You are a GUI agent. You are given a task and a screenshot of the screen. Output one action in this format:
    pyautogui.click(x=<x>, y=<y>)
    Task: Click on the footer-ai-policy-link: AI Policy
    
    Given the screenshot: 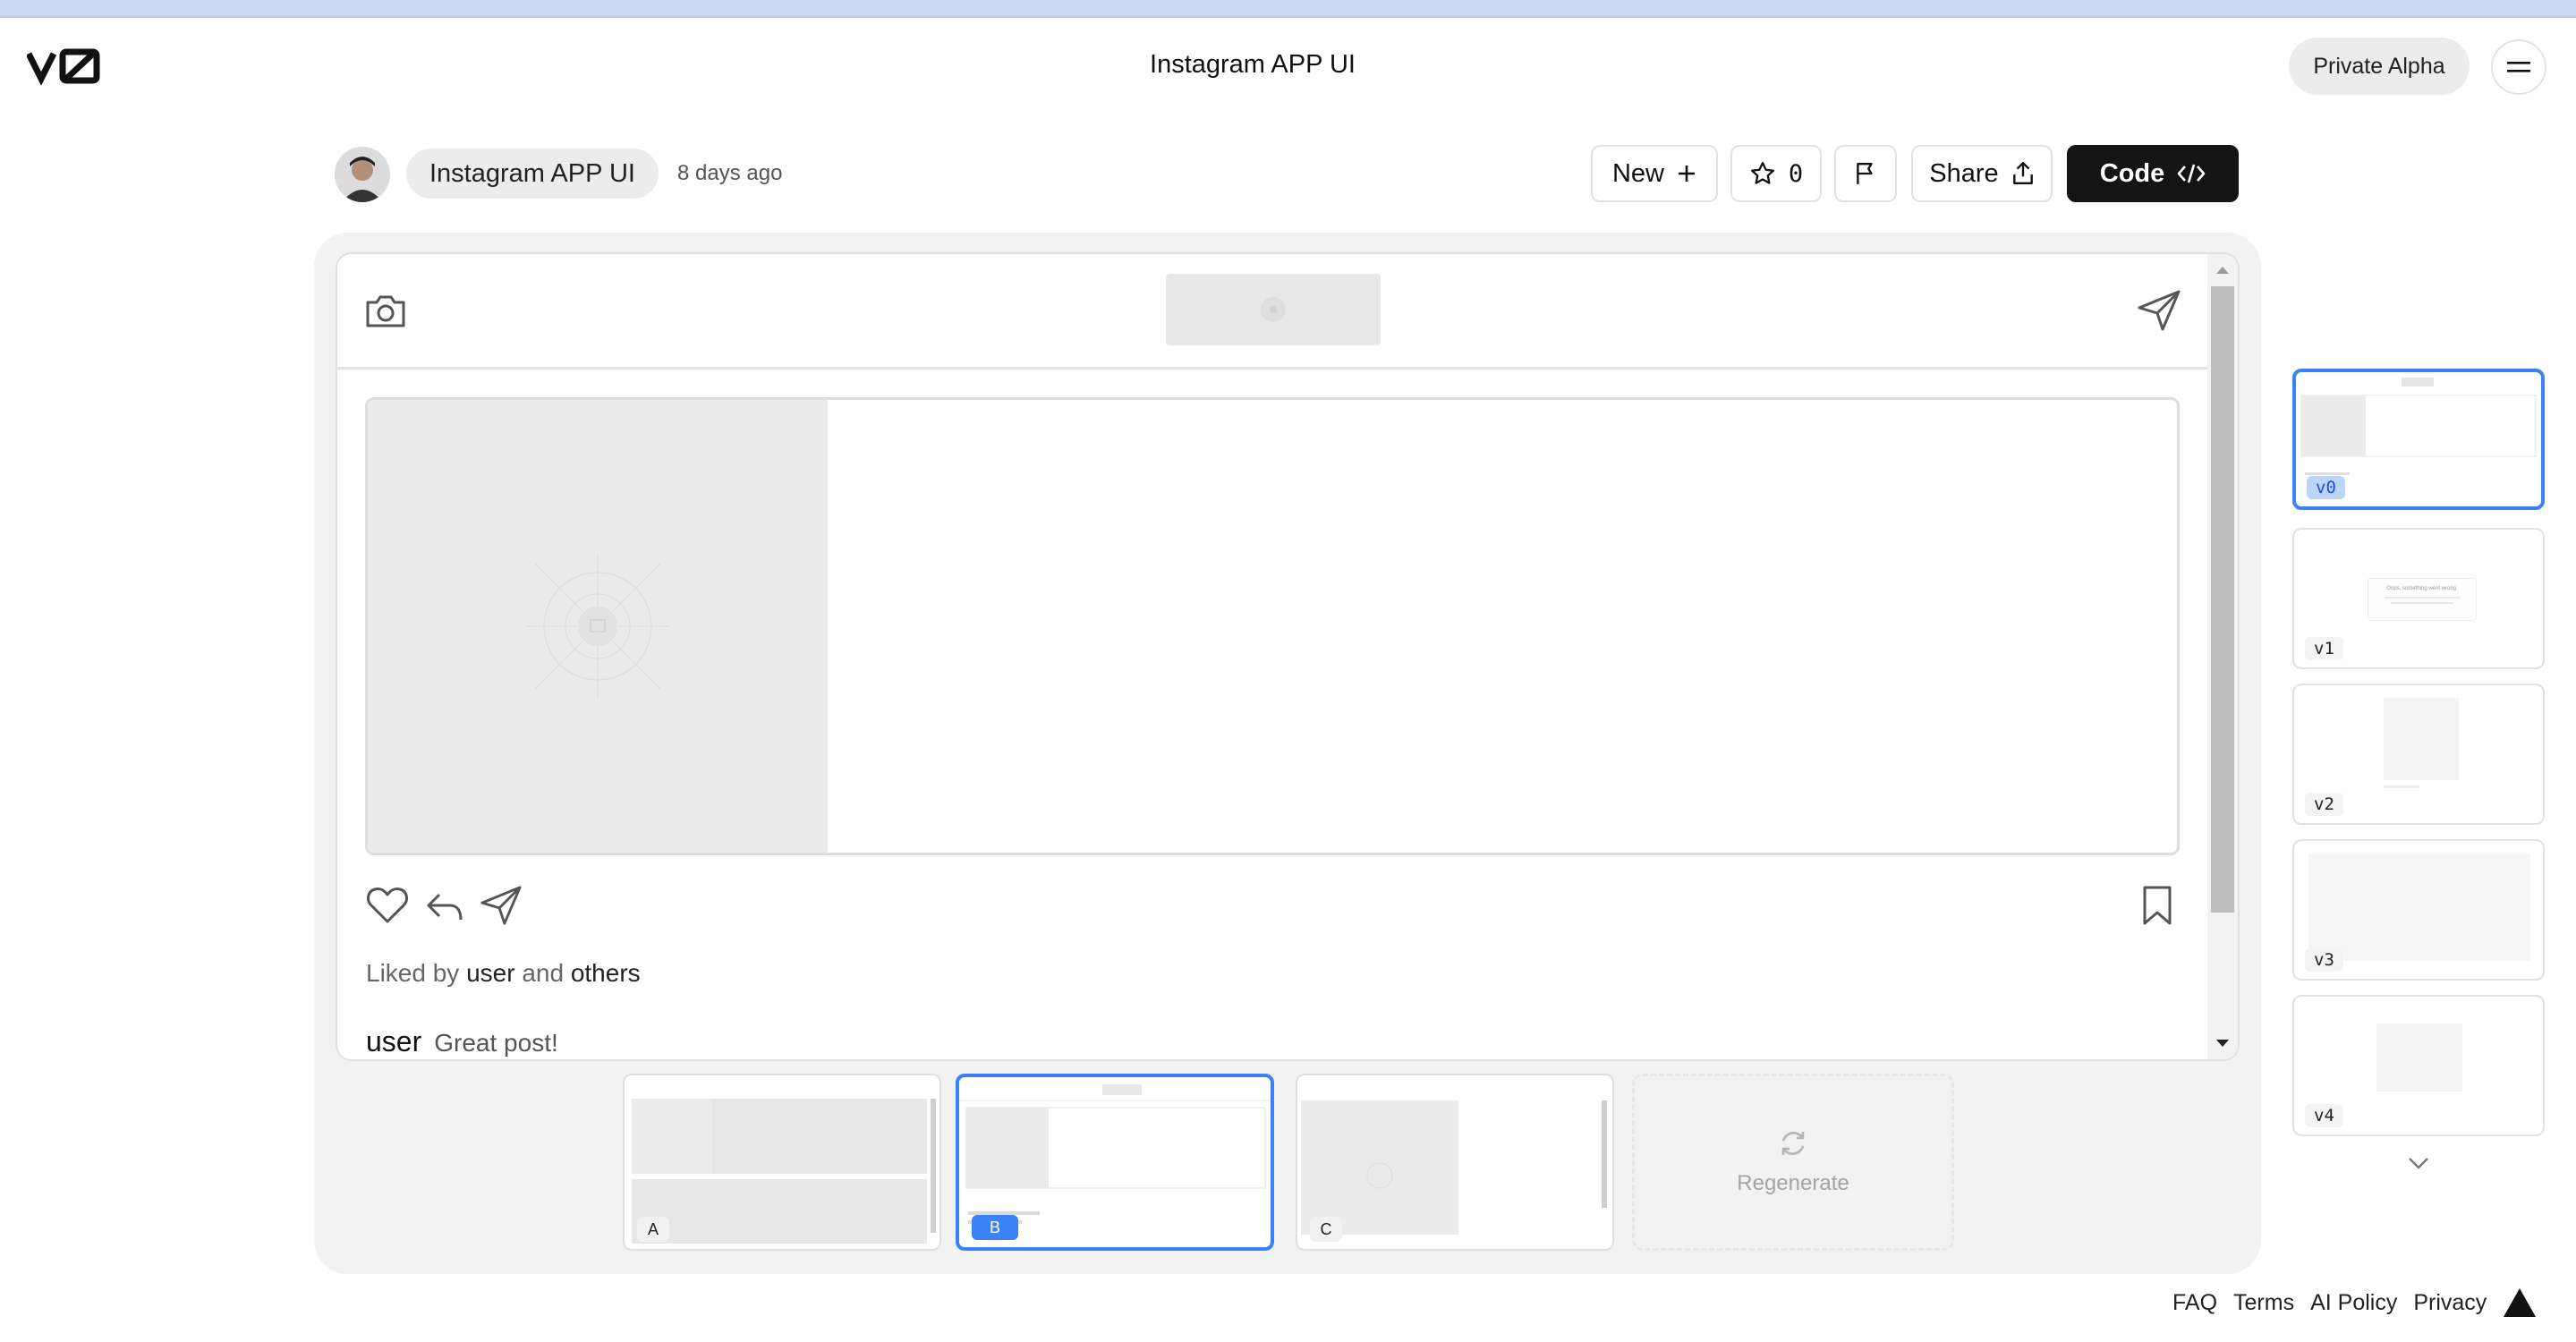 What is the action you would take?
    pyautogui.click(x=2353, y=1303)
    